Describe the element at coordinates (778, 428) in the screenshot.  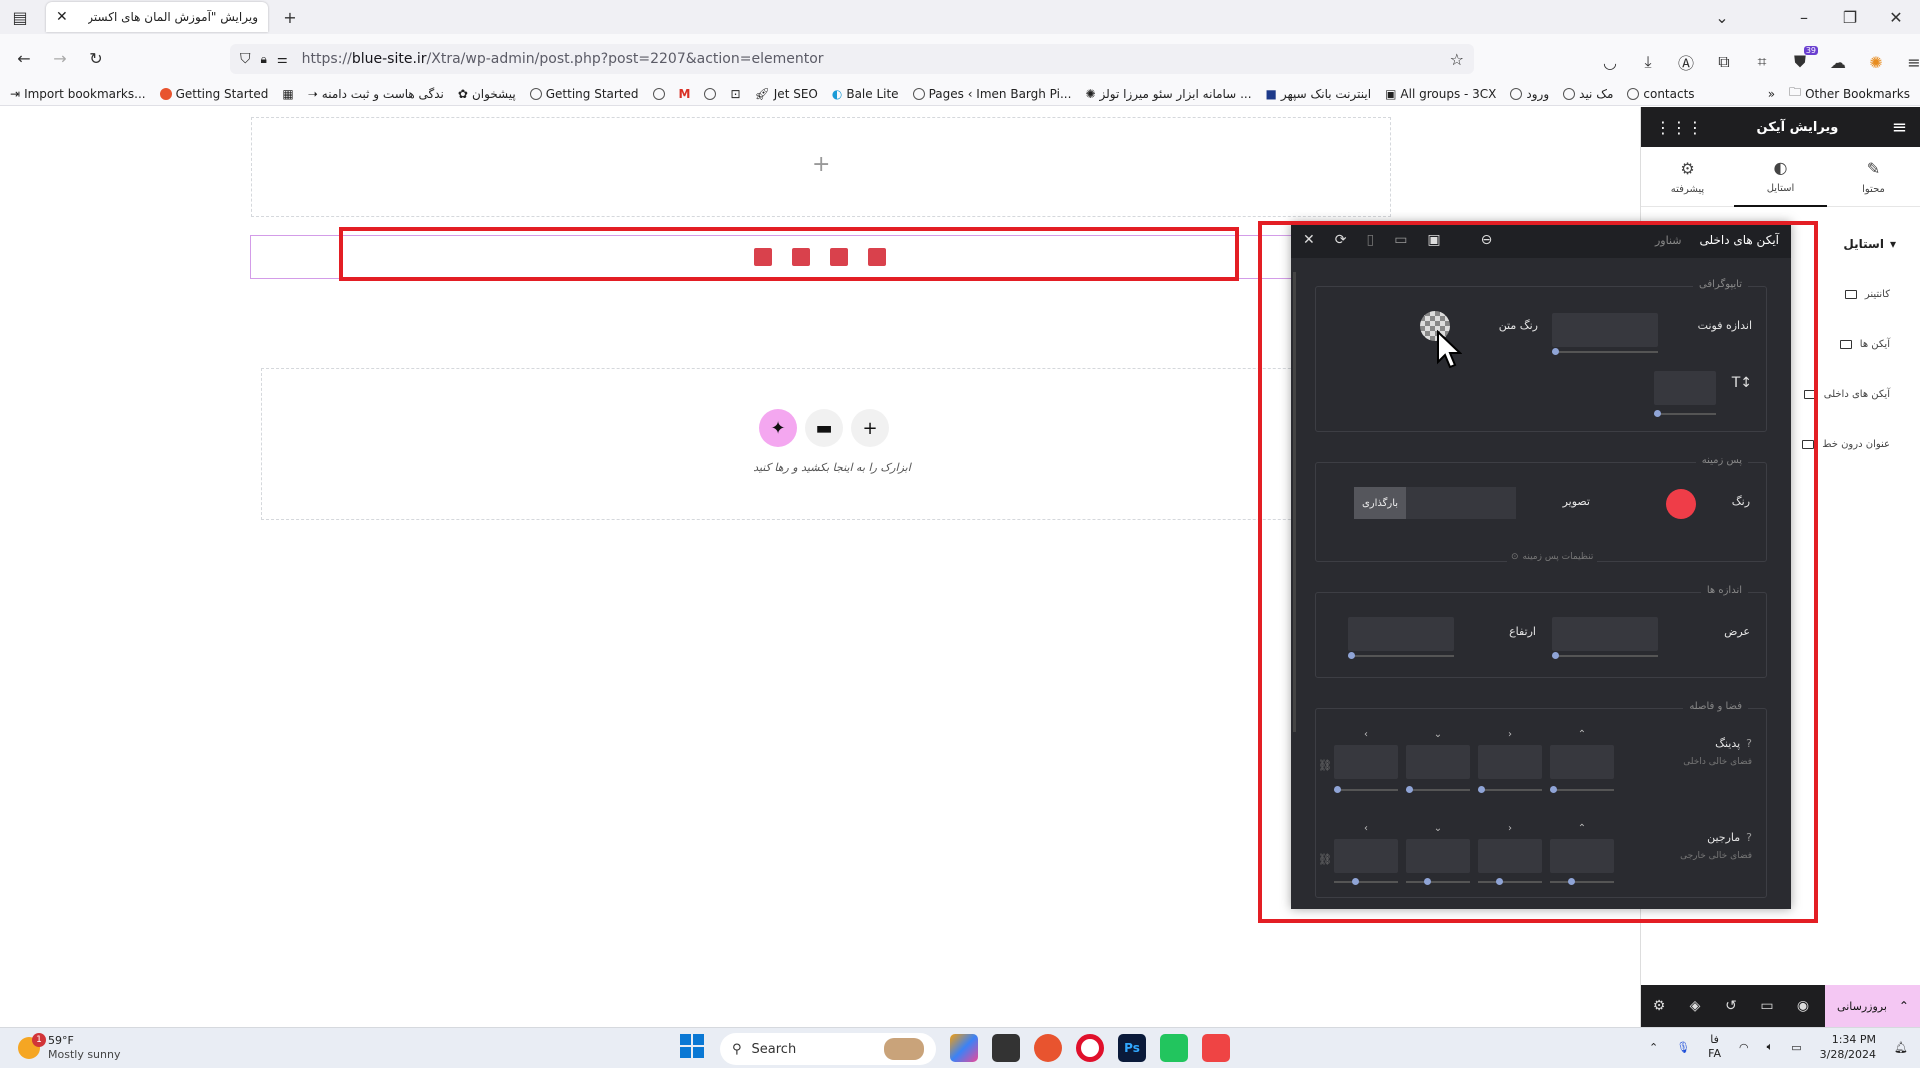
I see `ai-sparkle-button: ✦` at that location.